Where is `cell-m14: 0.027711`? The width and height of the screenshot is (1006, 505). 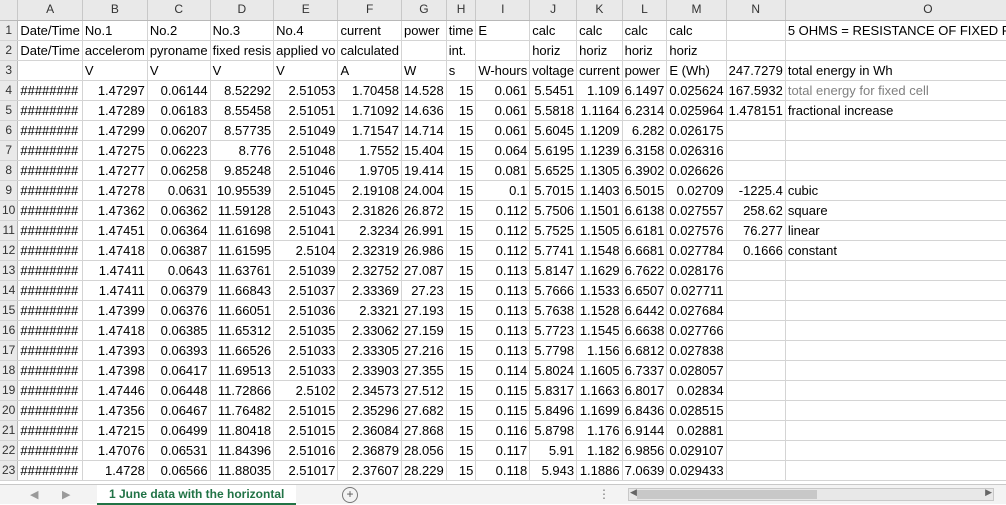 cell-m14: 0.027711 is located at coordinates (696, 290).